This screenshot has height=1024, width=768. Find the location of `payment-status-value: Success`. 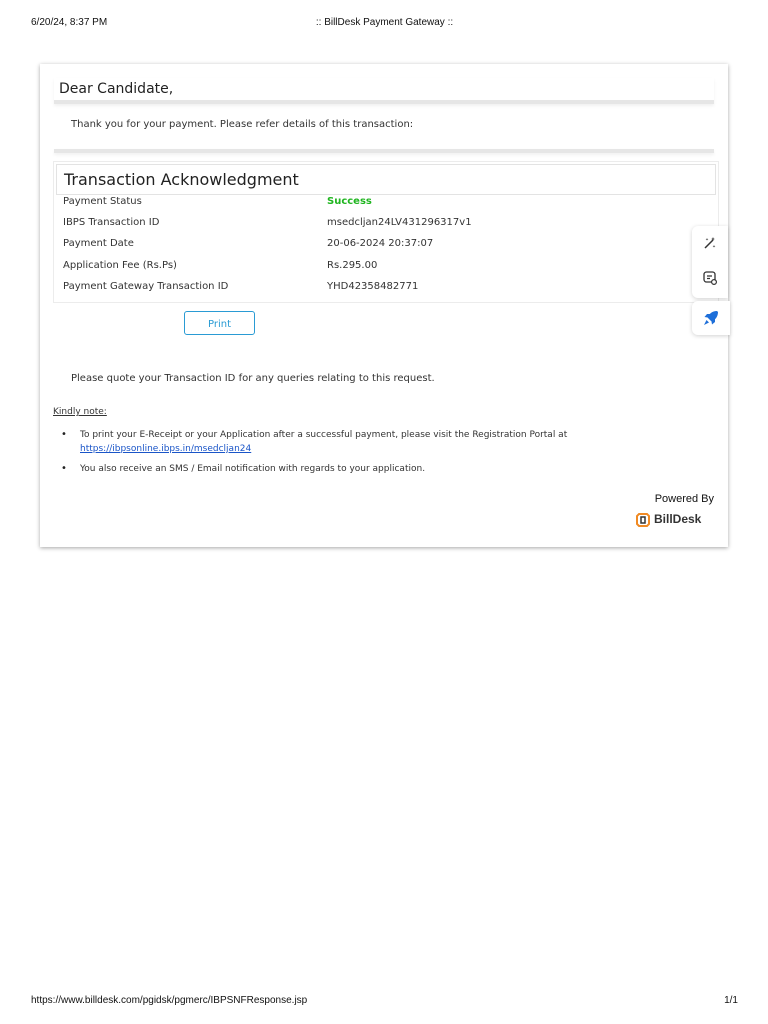

payment-status-value: Success is located at coordinates (349, 201).